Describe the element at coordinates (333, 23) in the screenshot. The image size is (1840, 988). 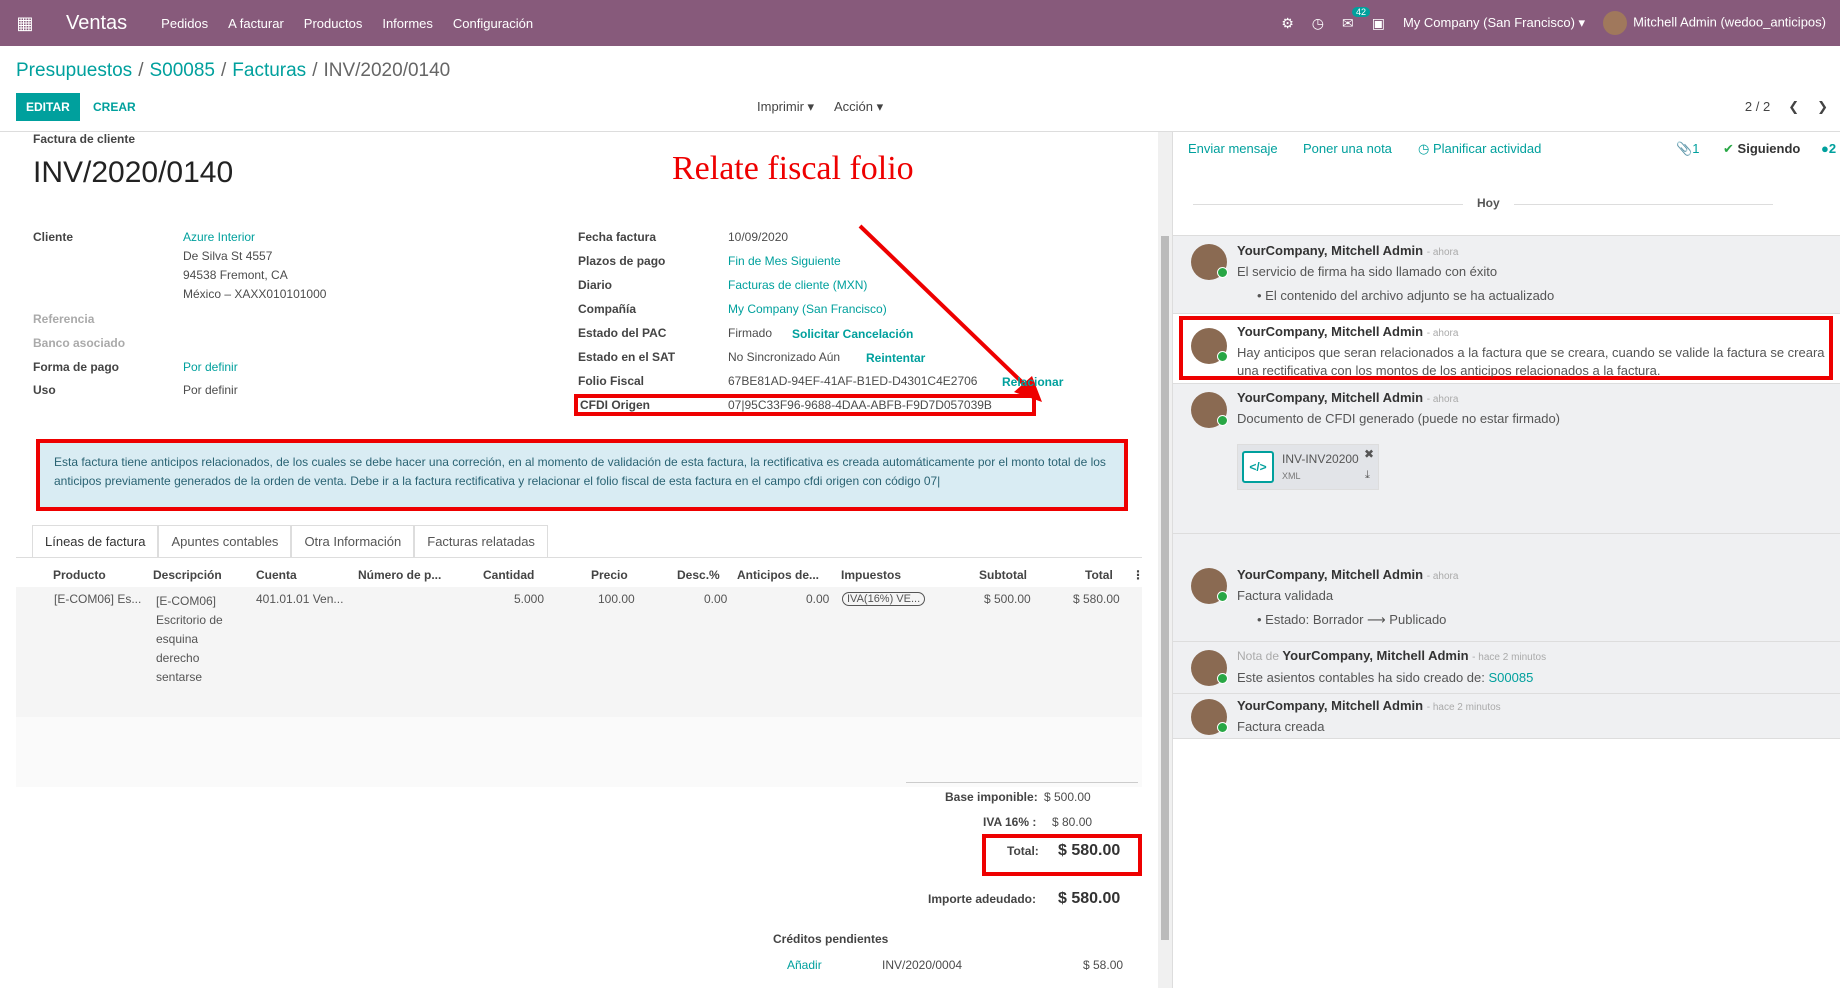
I see `menu-productos: Productos` at that location.